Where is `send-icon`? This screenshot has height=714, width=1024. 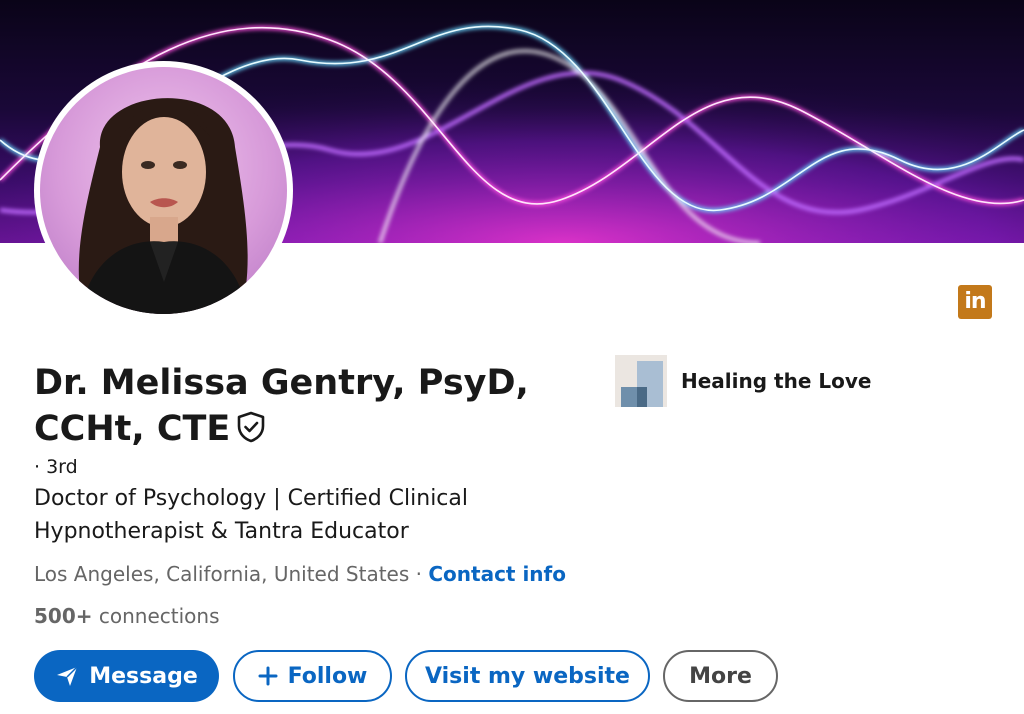
send-icon is located at coordinates (67, 676).